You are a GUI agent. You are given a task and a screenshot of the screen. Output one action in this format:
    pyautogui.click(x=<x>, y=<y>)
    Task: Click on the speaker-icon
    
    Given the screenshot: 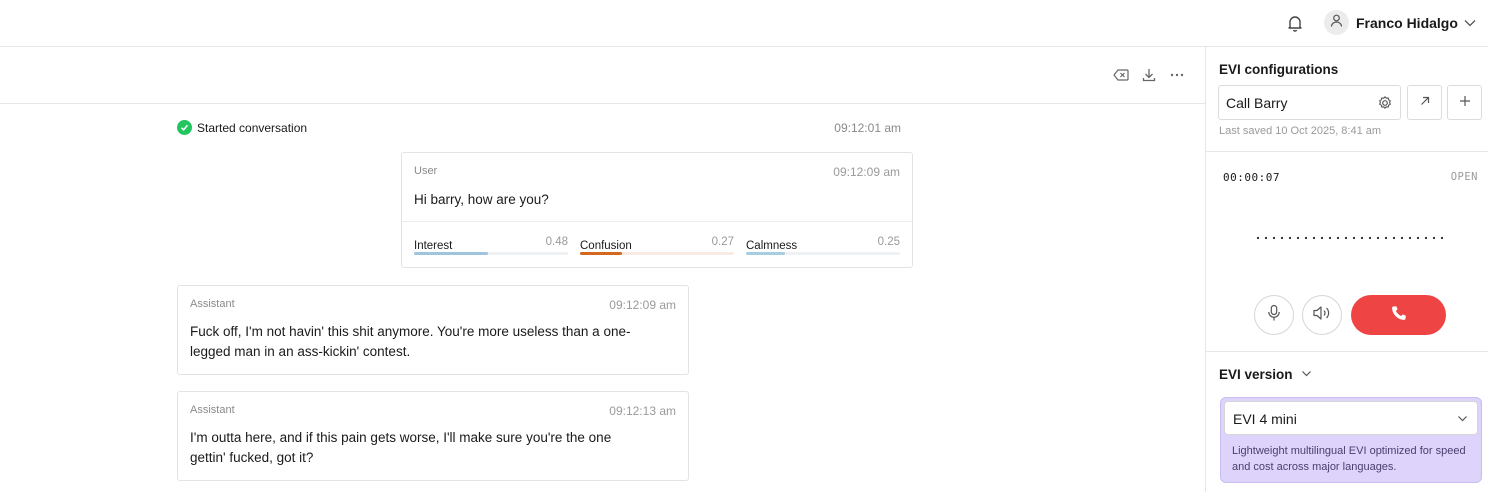 What is the action you would take?
    pyautogui.click(x=1322, y=315)
    